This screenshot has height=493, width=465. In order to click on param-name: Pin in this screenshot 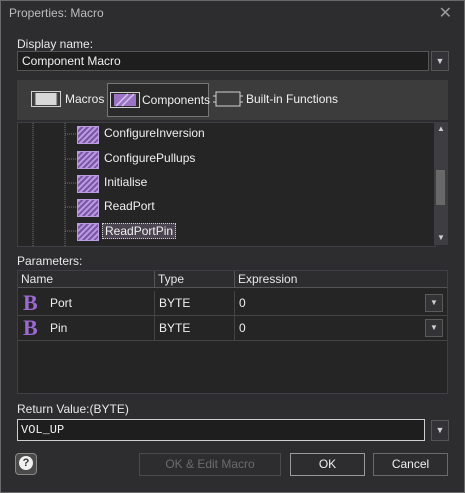, I will do `click(59, 328)`.